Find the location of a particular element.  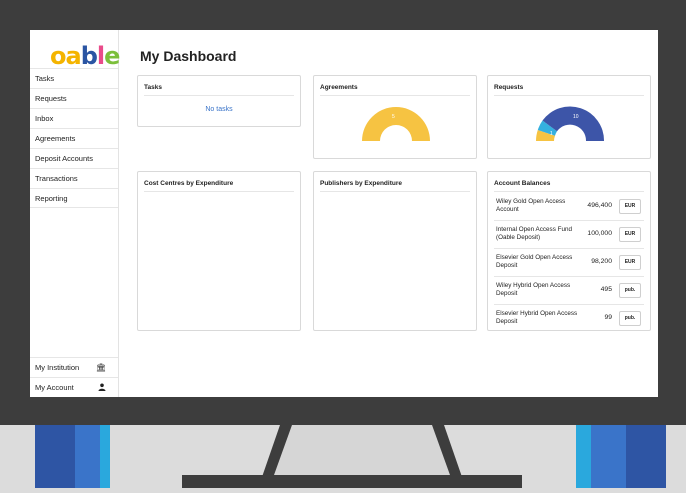

stand-shape is located at coordinates (352, 456).